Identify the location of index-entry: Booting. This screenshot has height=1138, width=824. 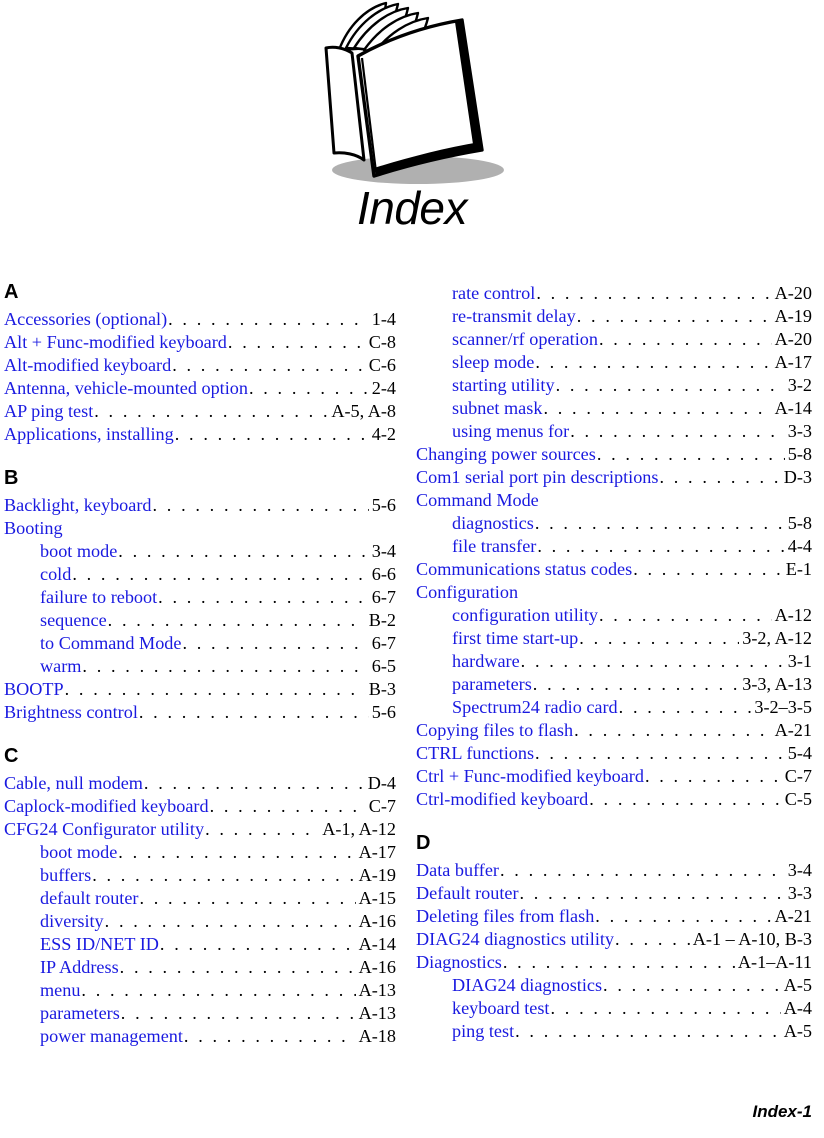
(200, 528).